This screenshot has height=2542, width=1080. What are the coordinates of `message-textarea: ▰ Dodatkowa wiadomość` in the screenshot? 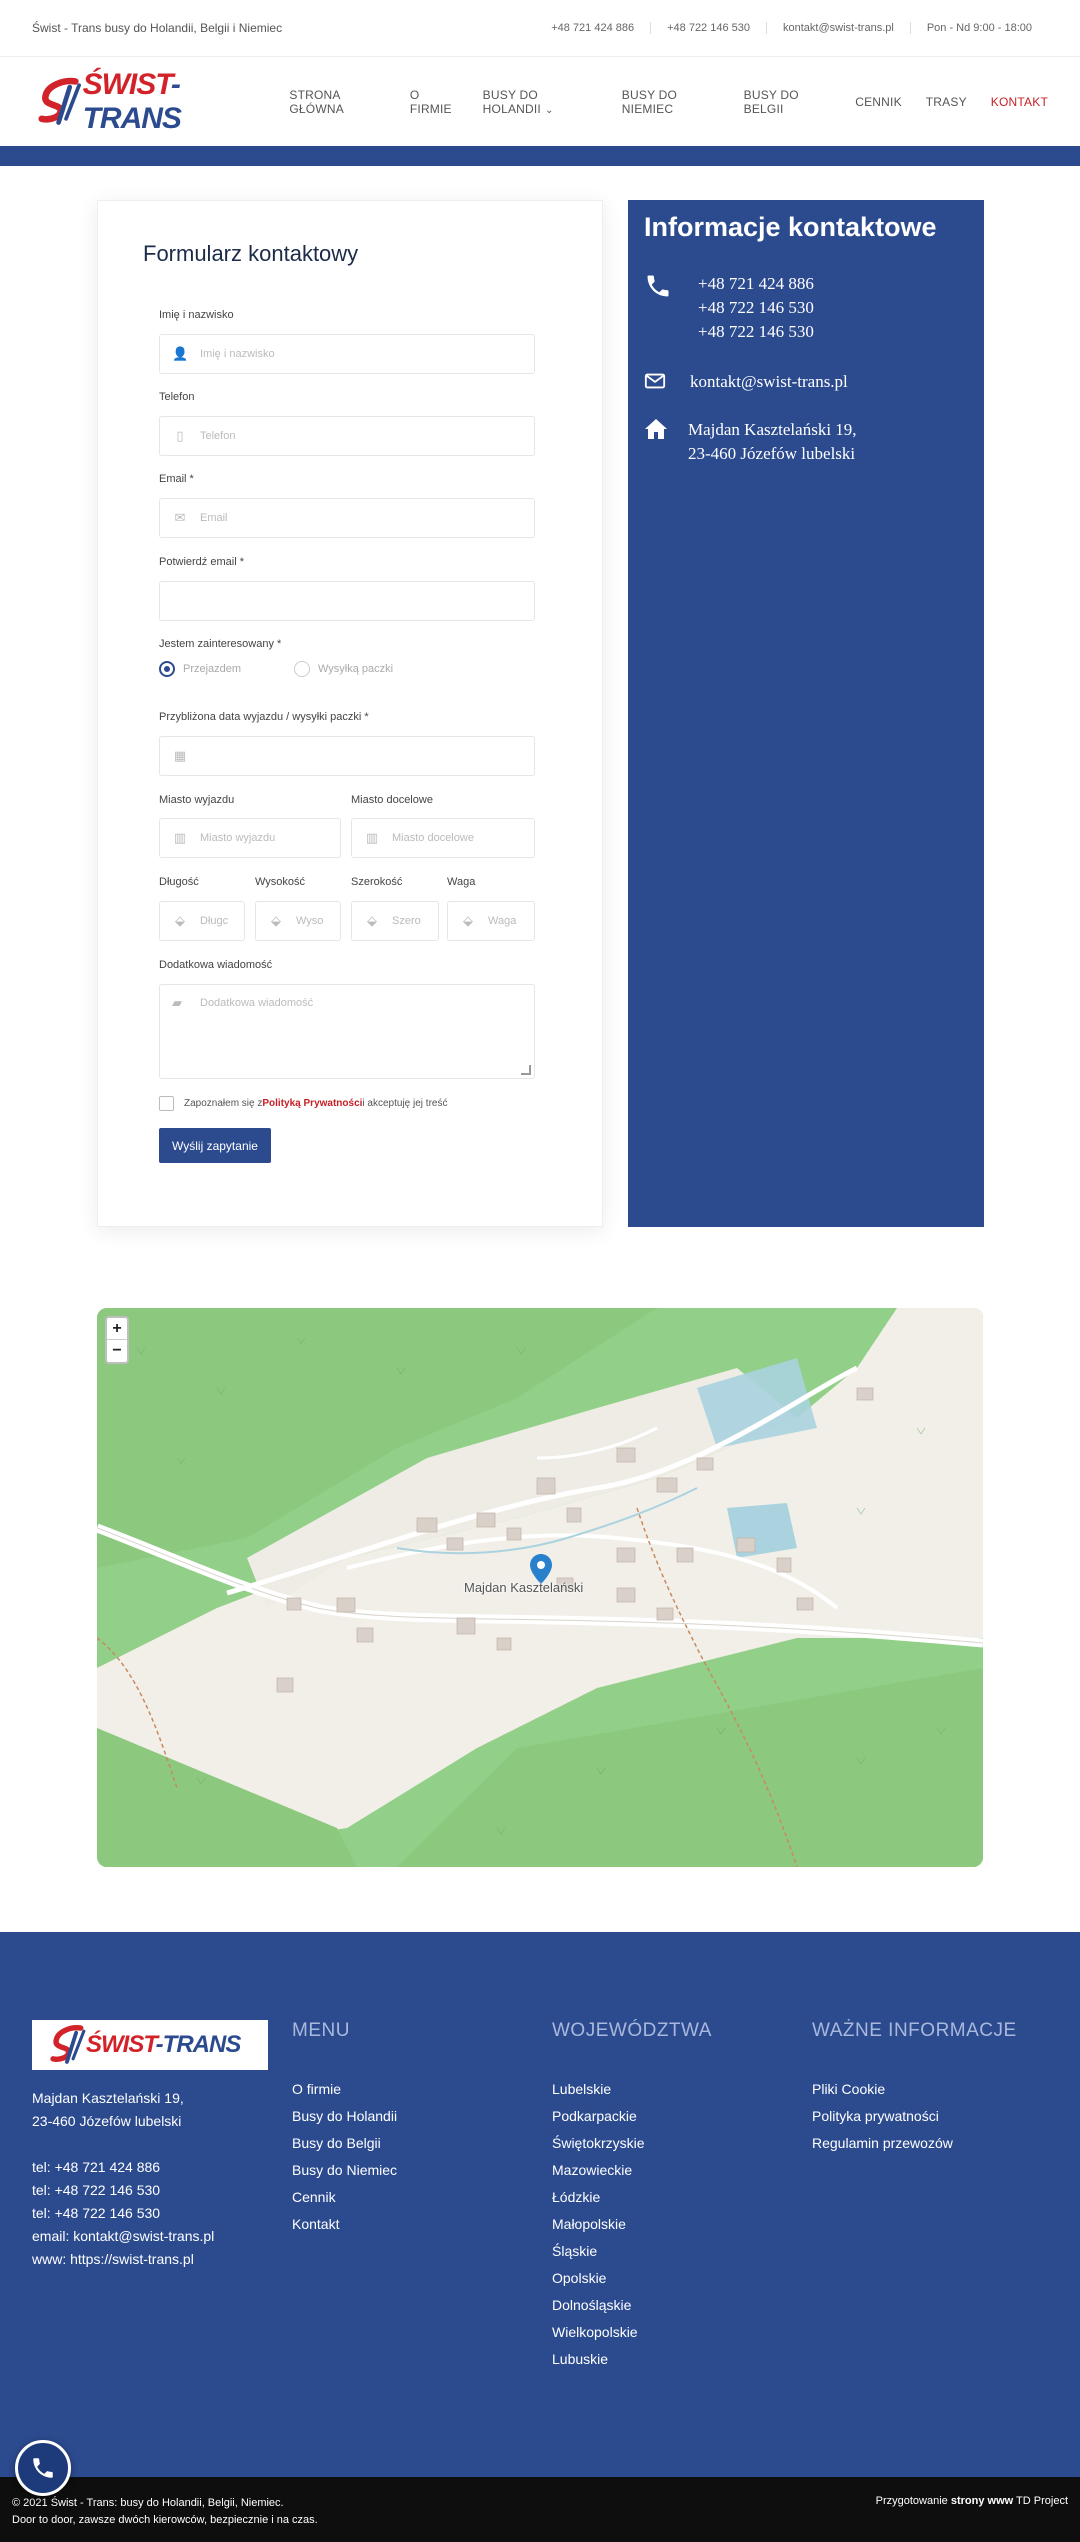 It's located at (347, 1031).